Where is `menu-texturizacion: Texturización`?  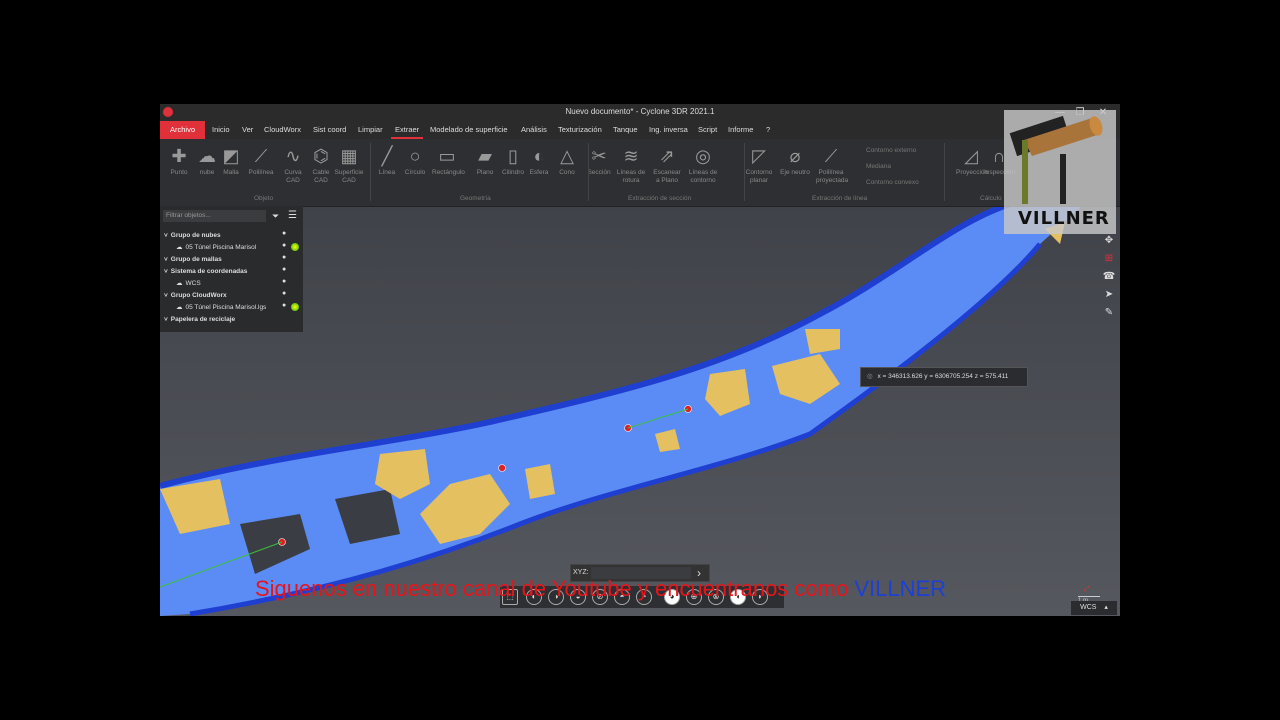 menu-texturizacion: Texturización is located at coordinates (580, 130).